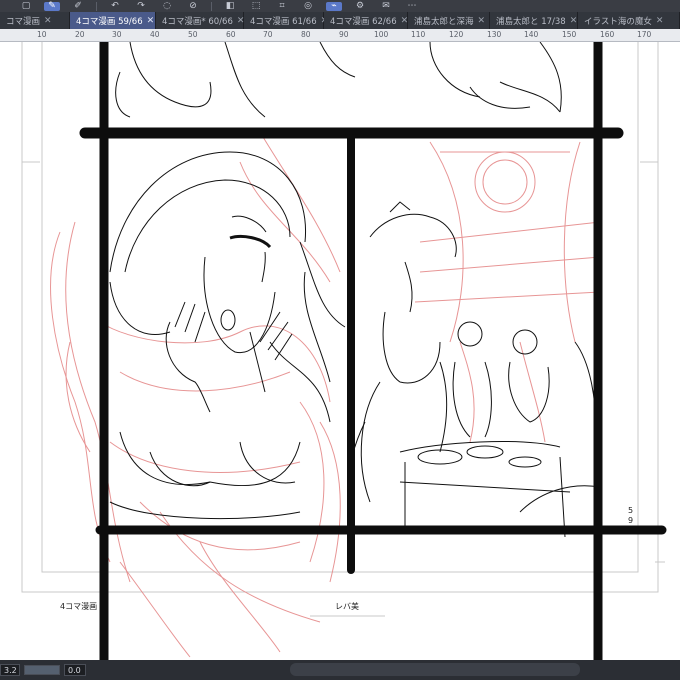  What do you see at coordinates (607, 34) in the screenshot?
I see `ruler-tick: 160` at bounding box center [607, 34].